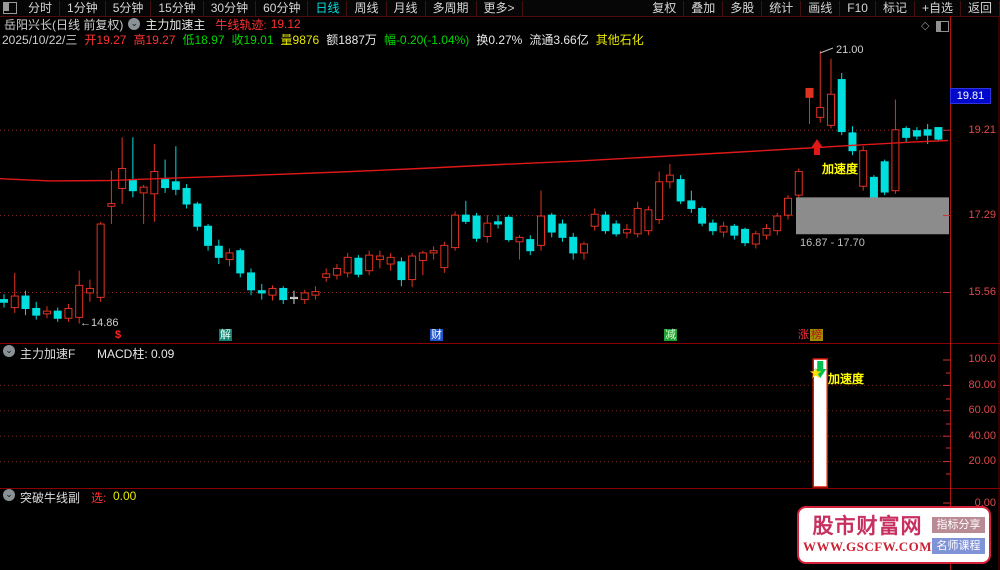 The height and width of the screenshot is (570, 1000). I want to click on event-badge-cai: 财, so click(436, 335).